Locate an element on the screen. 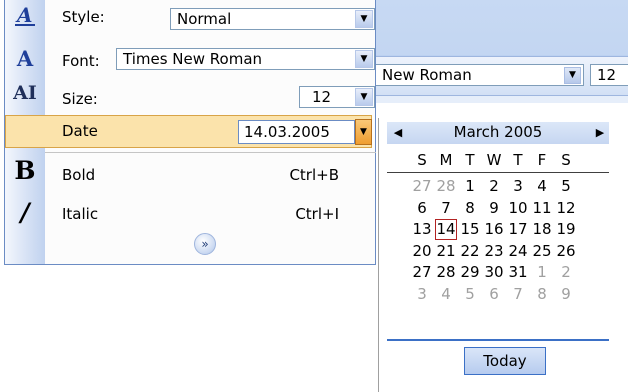 The height and width of the screenshot is (392, 628). font-combo: Times New Roman ▼ is located at coordinates (245, 59).